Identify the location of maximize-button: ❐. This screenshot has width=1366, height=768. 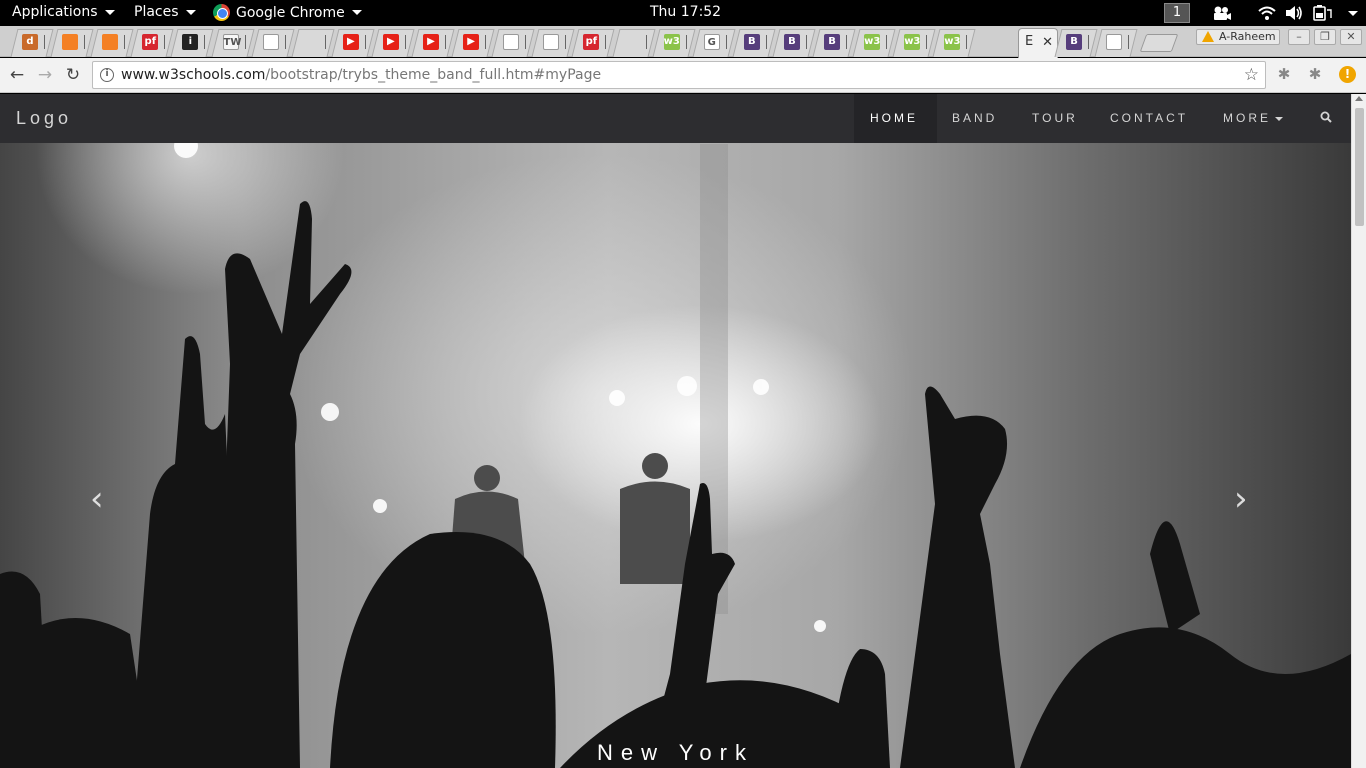
(1325, 37).